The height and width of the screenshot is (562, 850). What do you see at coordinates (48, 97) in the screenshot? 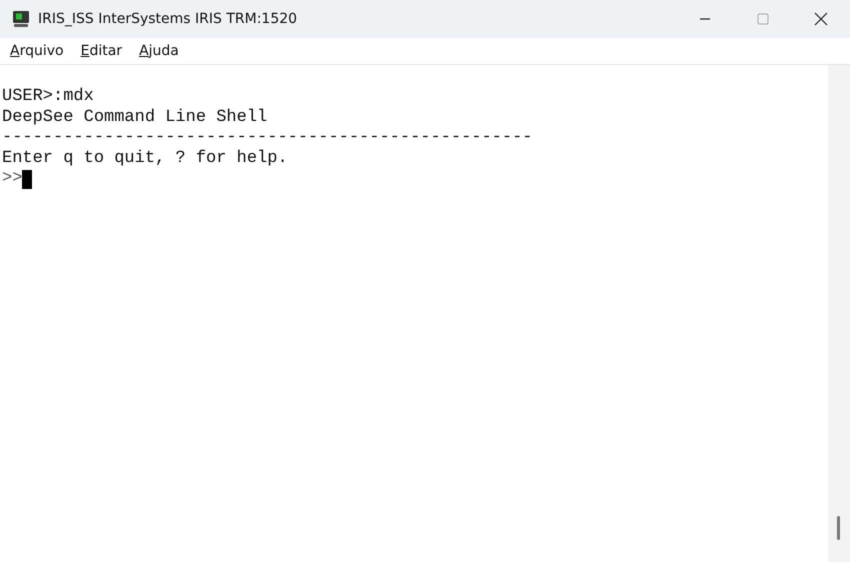
I see `terminal-line: USER>:mdx` at bounding box center [48, 97].